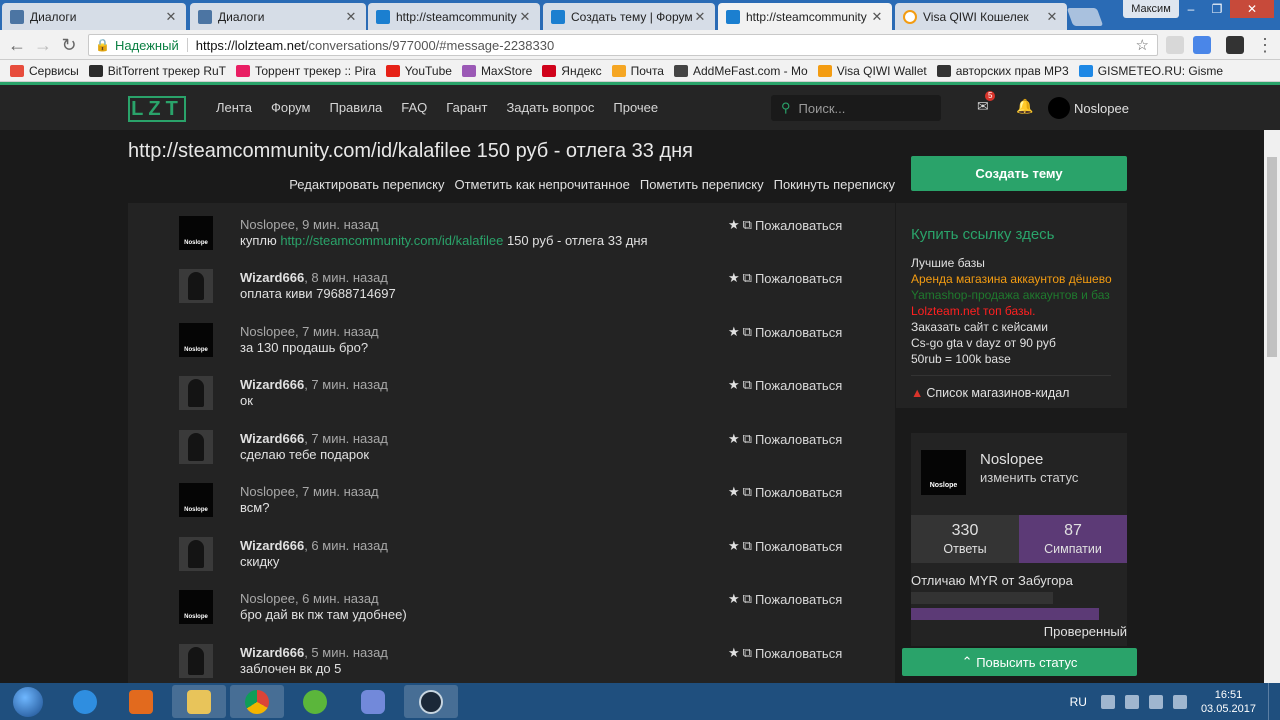 The width and height of the screenshot is (1280, 720). What do you see at coordinates (234, 107) in the screenshot?
I see `nav-feed: Лента` at bounding box center [234, 107].